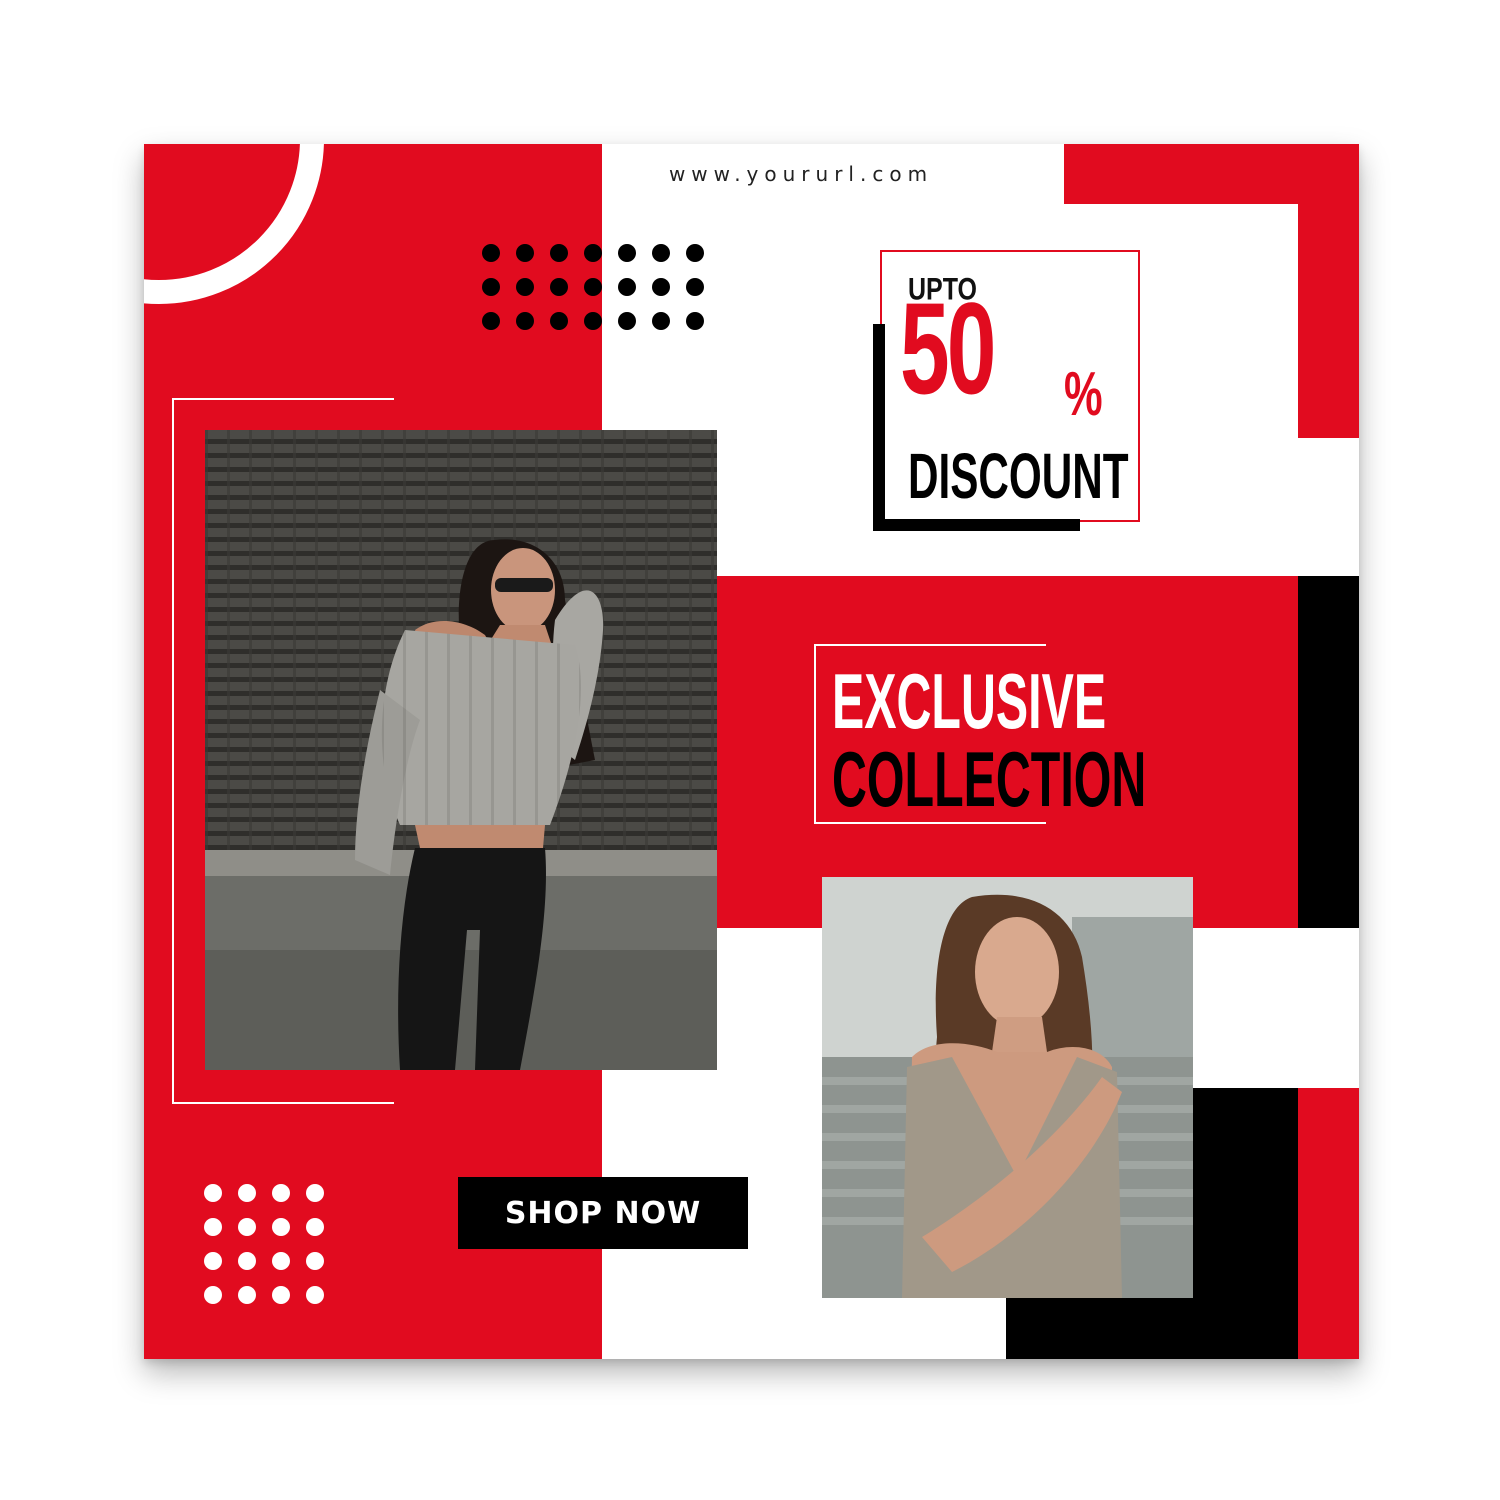 Image resolution: width=1500 pixels, height=1500 pixels. Describe the element at coordinates (283, 1103) in the screenshot. I see `photo-frame-bottom` at that location.